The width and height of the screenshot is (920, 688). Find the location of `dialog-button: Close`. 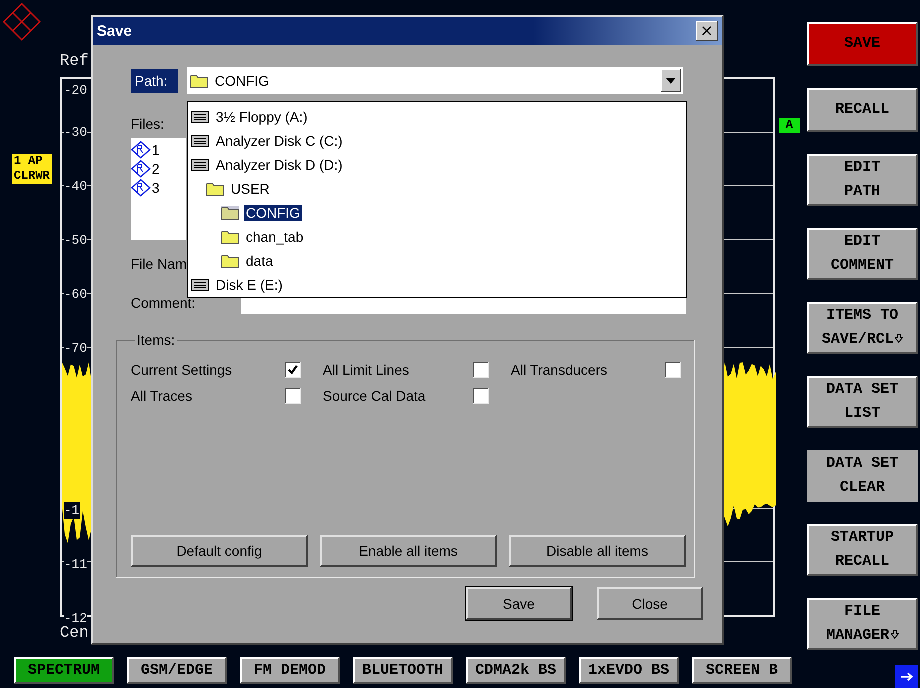

dialog-button: Close is located at coordinates (650, 603).